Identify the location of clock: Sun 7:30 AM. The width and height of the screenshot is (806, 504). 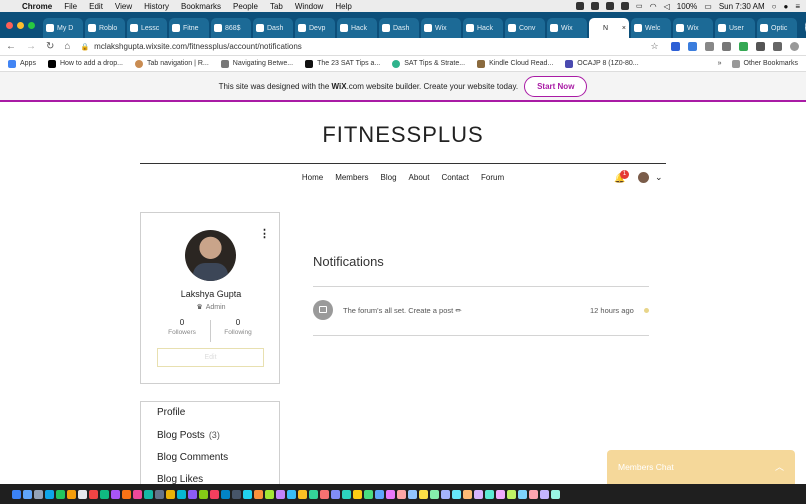
(742, 6).